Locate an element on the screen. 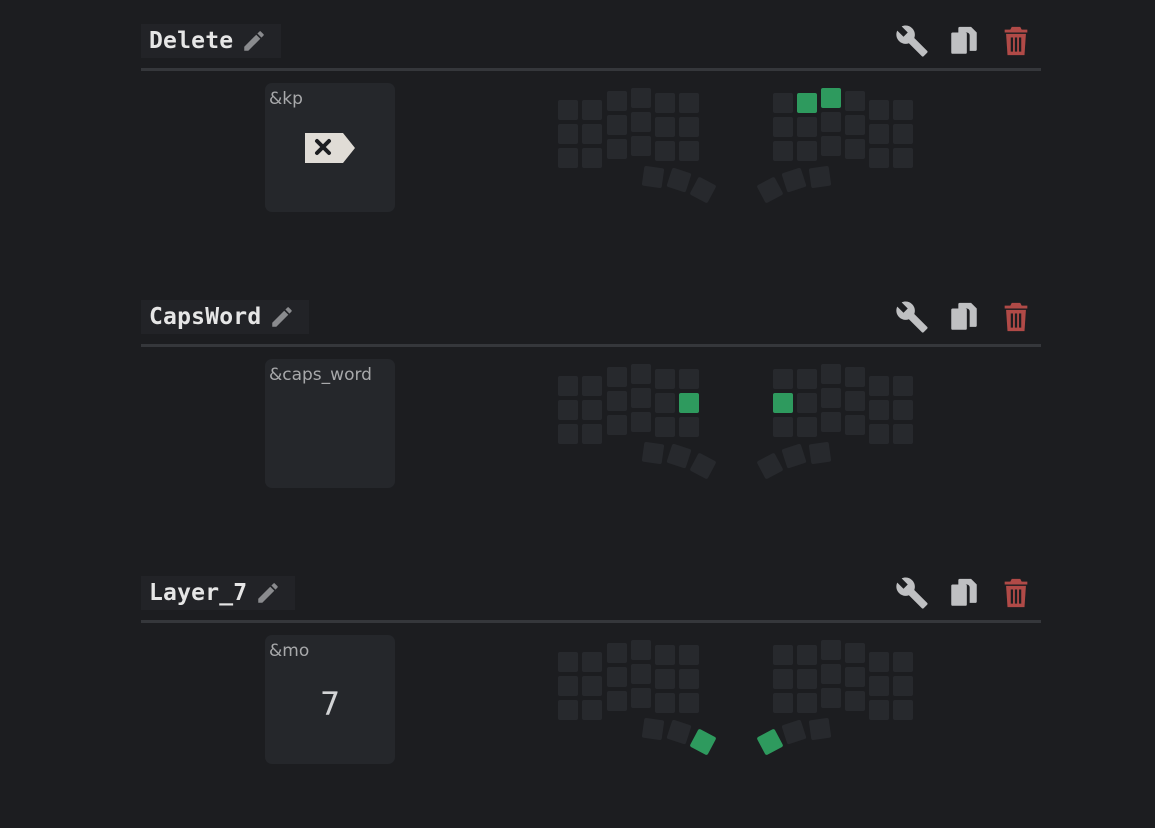  combo-name: CapsWord is located at coordinates (205, 317).